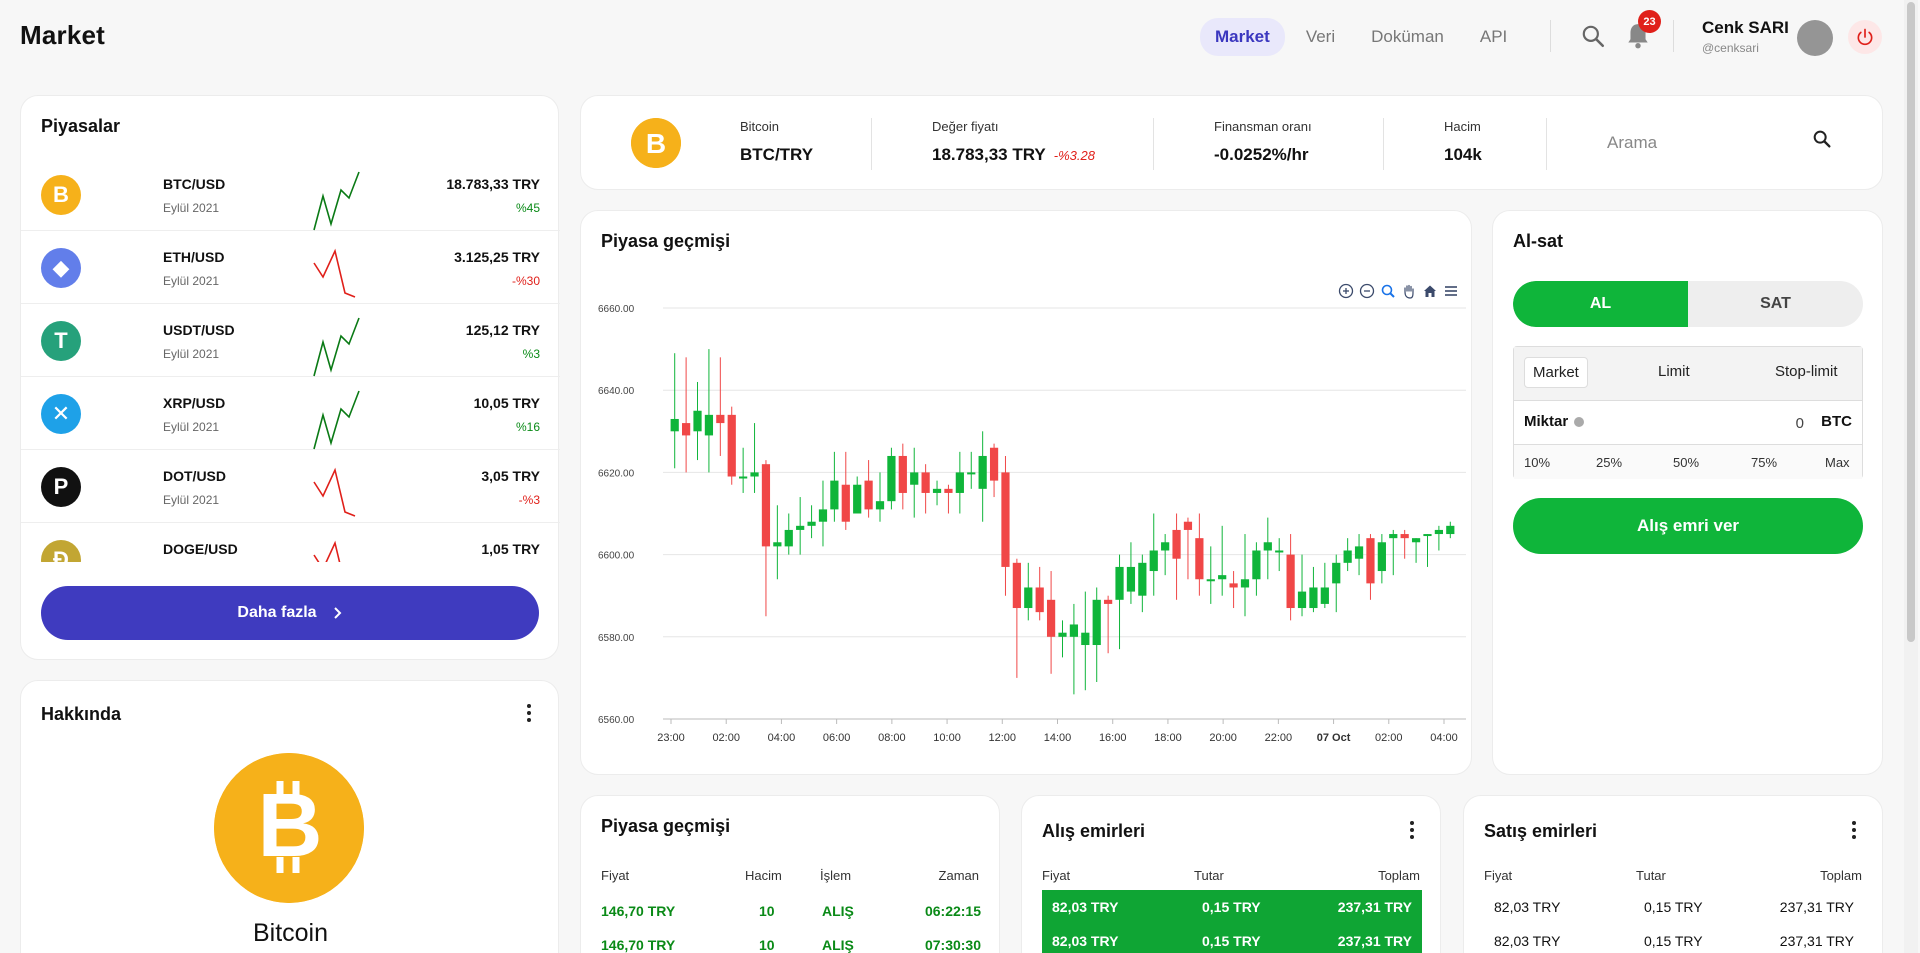 The height and width of the screenshot is (953, 1920). Describe the element at coordinates (1537, 462) in the screenshot. I see `percent-10: 10%` at that location.